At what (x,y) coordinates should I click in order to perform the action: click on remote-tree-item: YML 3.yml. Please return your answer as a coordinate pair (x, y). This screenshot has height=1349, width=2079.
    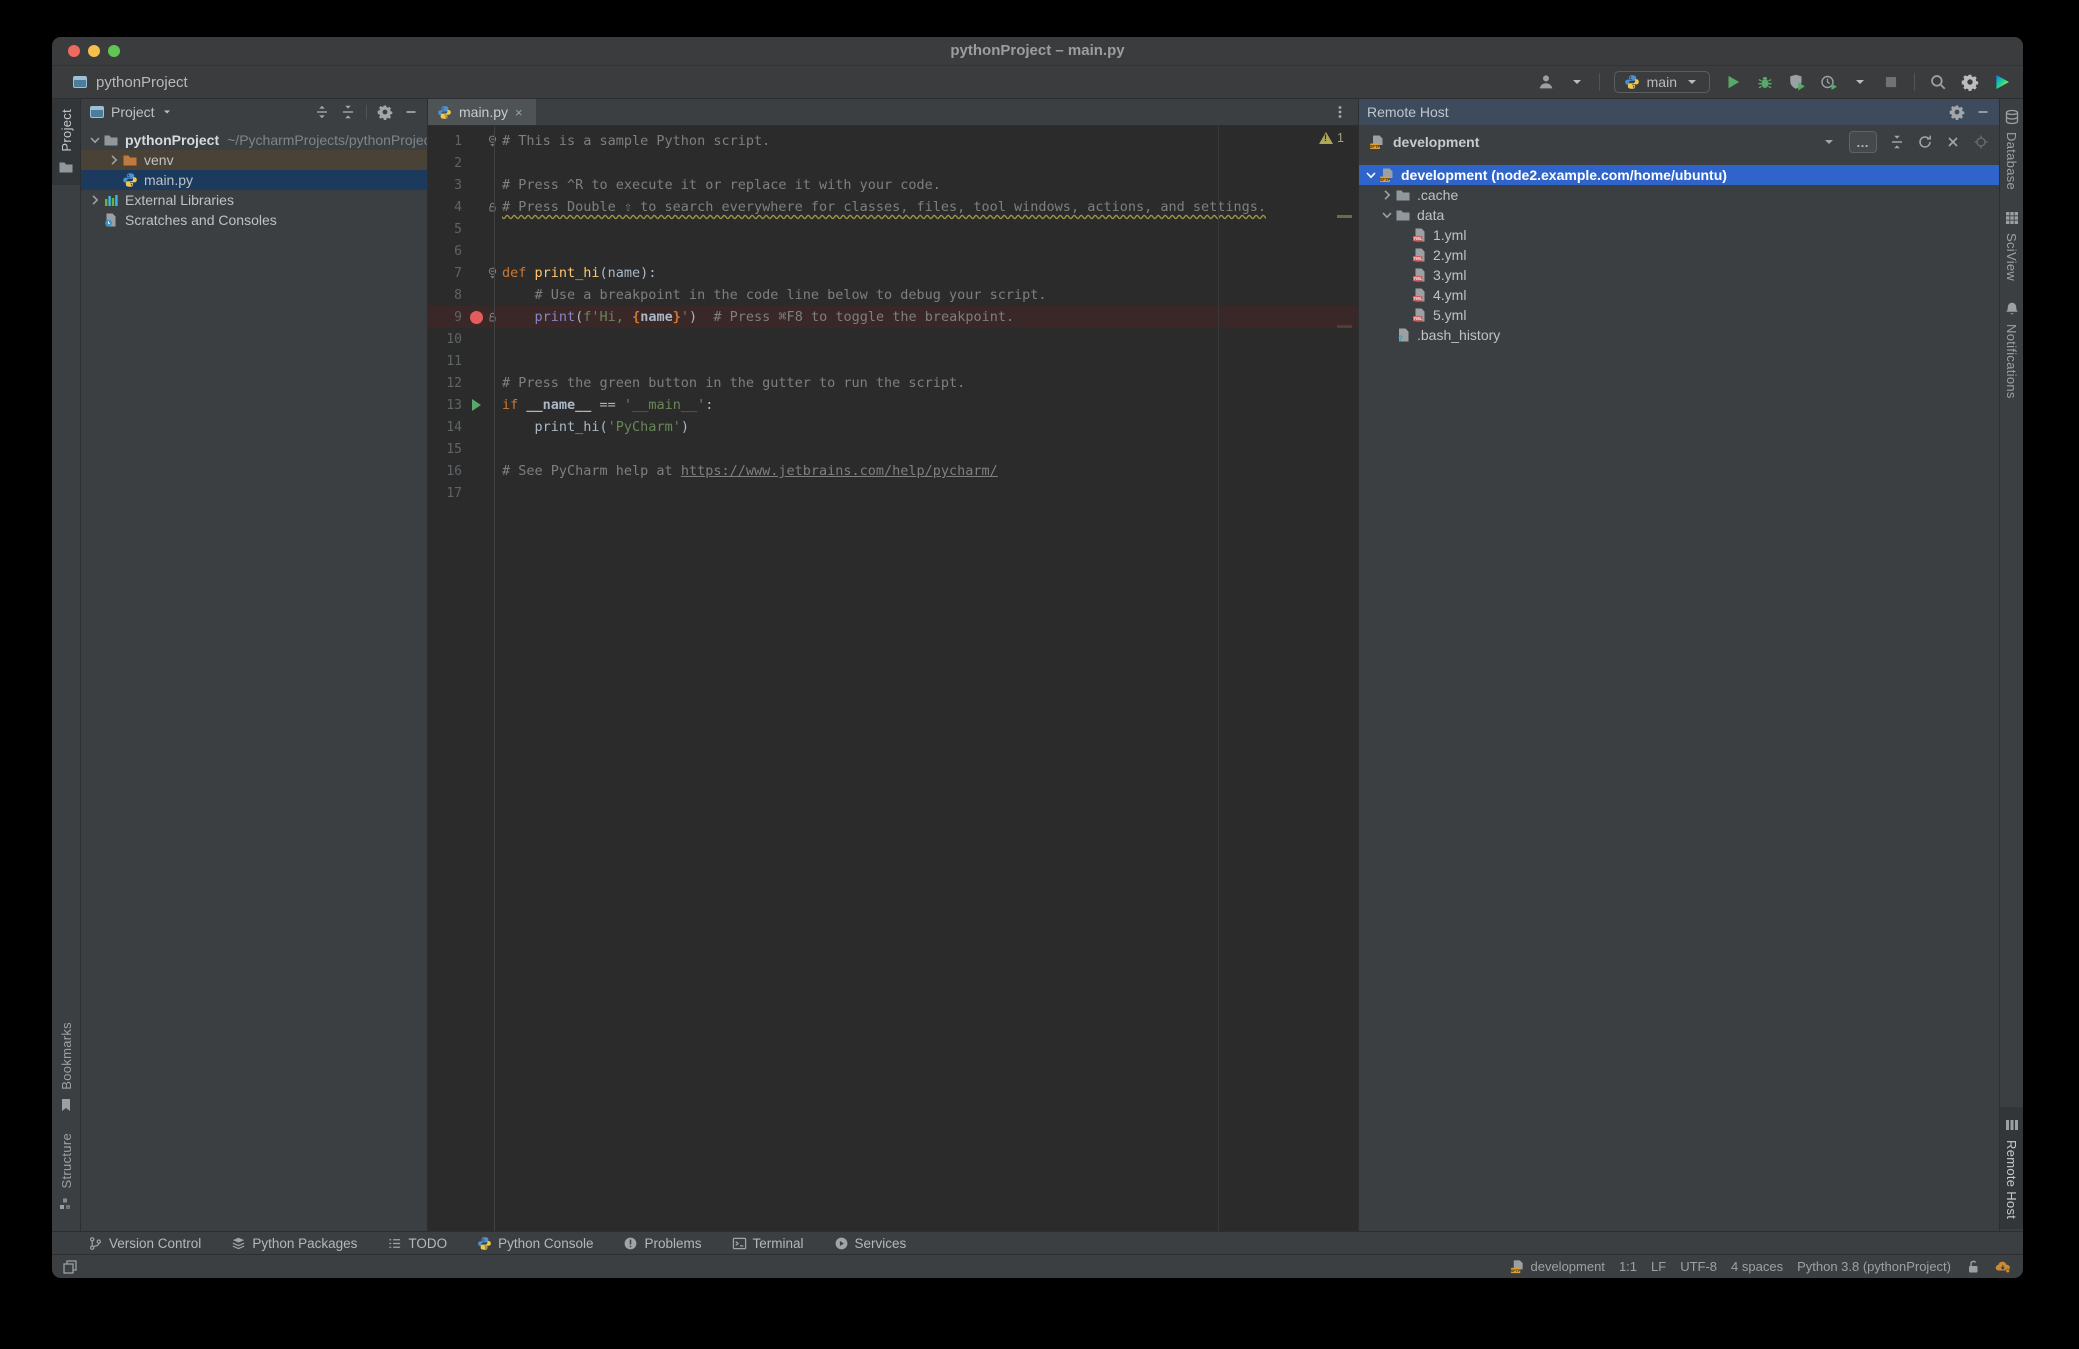
    Looking at the image, I should click on (1679, 275).